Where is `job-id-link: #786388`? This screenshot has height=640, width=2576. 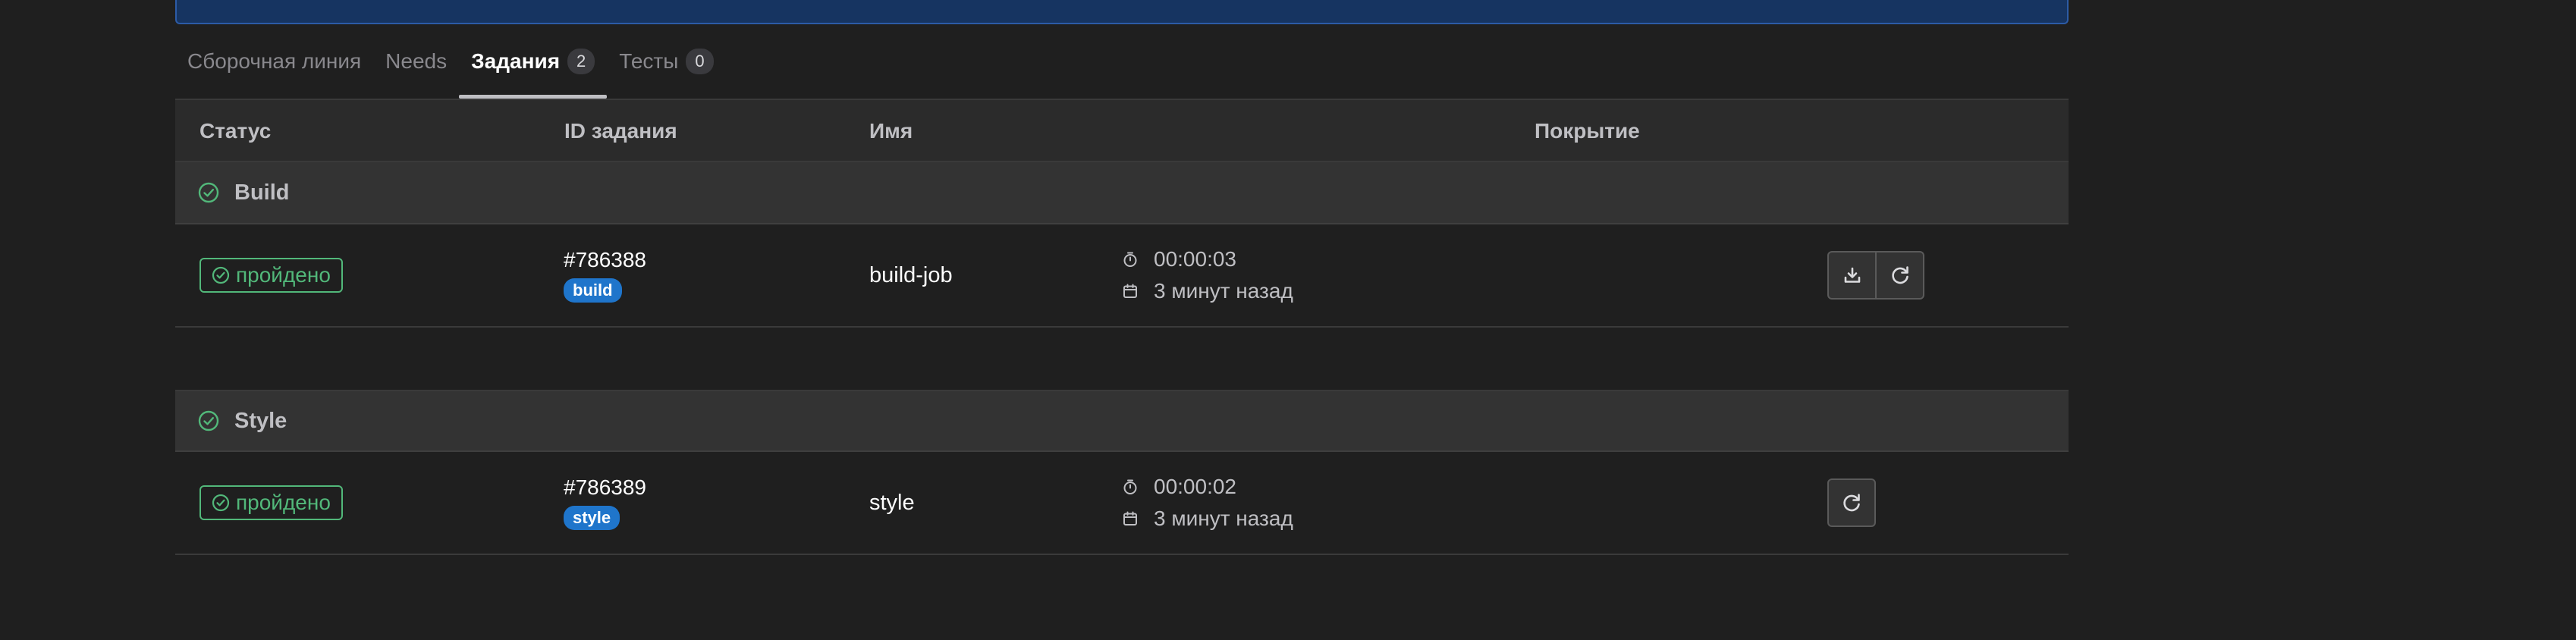
job-id-link: #786388 is located at coordinates (605, 260).